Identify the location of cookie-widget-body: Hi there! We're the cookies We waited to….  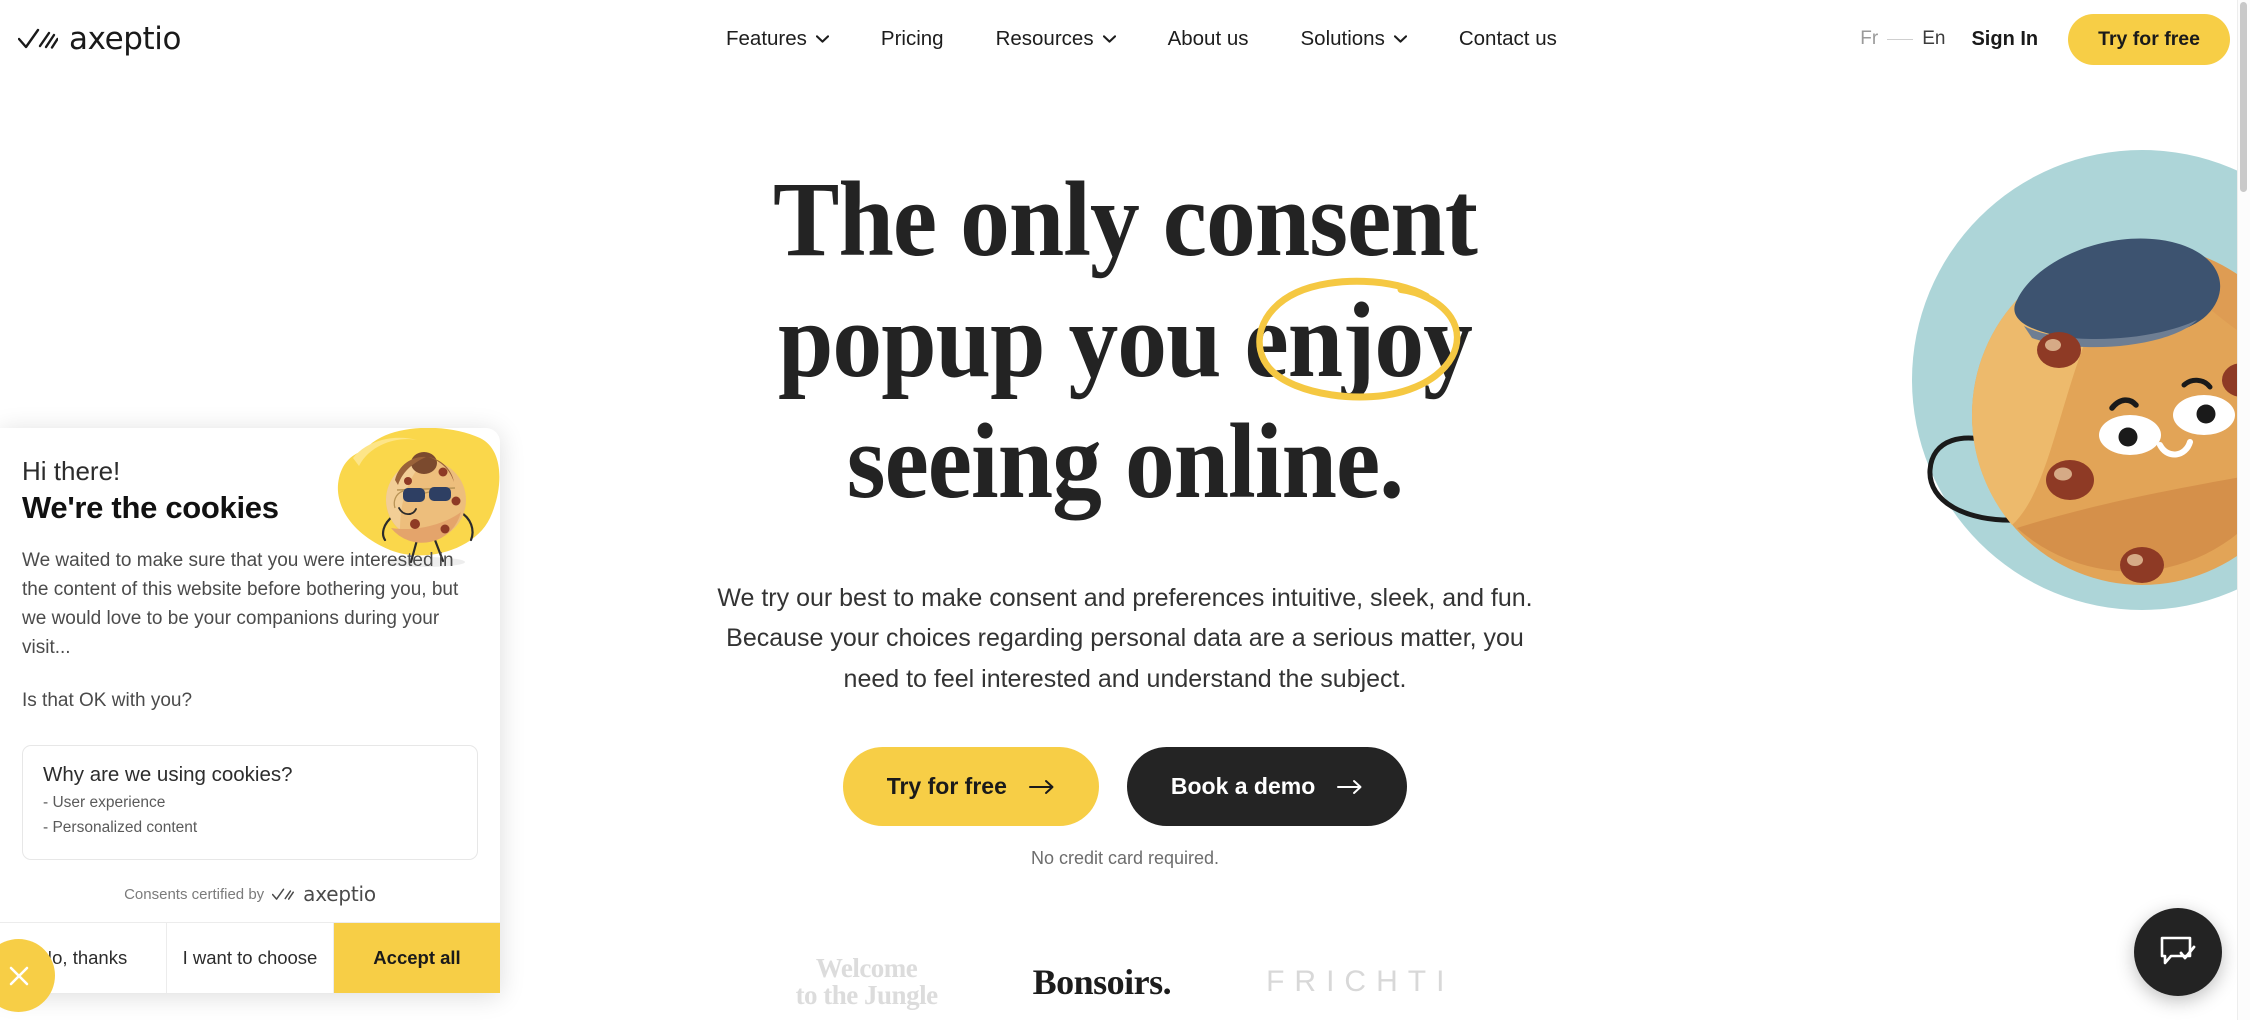
(250, 574).